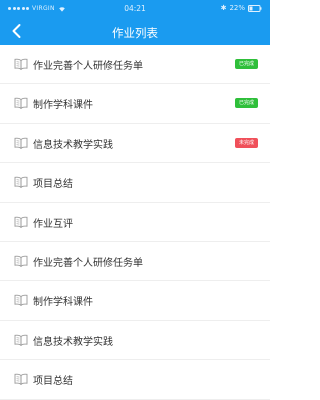  What do you see at coordinates (135, 341) in the screenshot?
I see `list-item: 信息技术教学实践` at bounding box center [135, 341].